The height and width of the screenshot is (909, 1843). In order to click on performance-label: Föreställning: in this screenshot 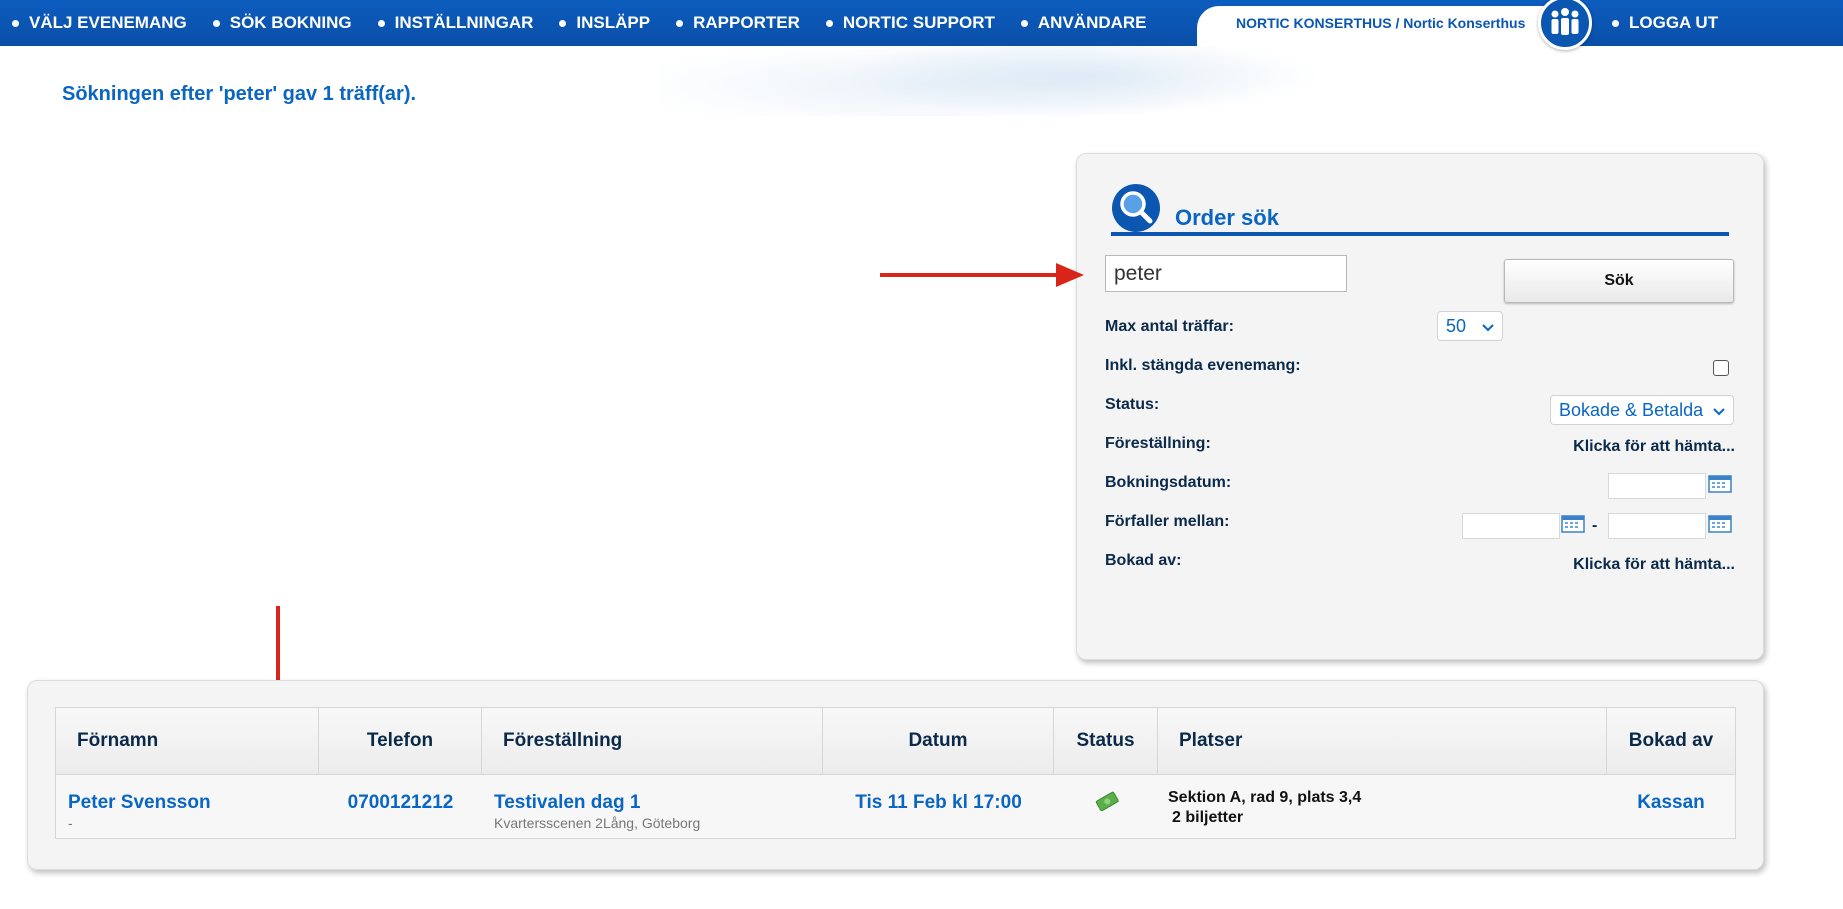, I will do `click(1158, 443)`.